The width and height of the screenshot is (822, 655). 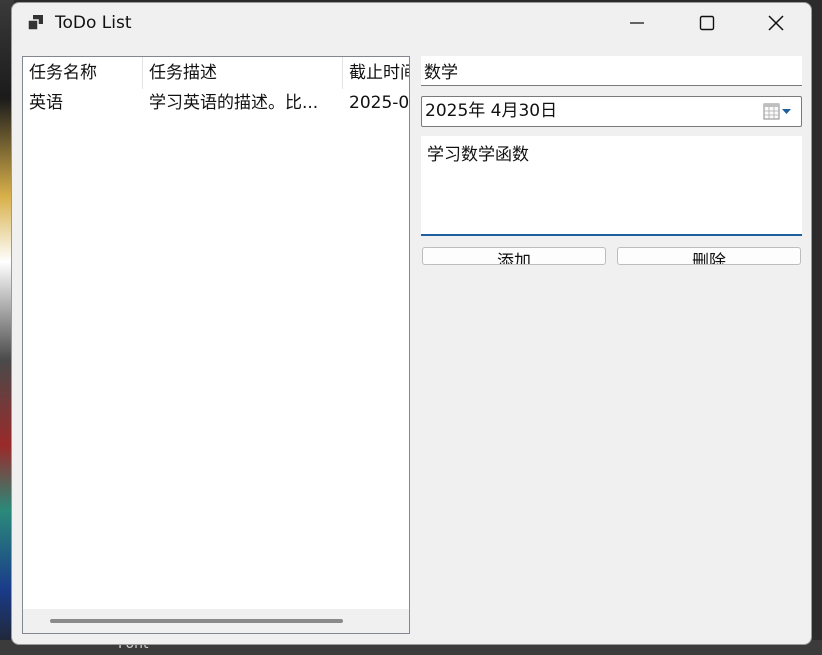 I want to click on column-header-name: 任务名称, so click(x=83, y=73).